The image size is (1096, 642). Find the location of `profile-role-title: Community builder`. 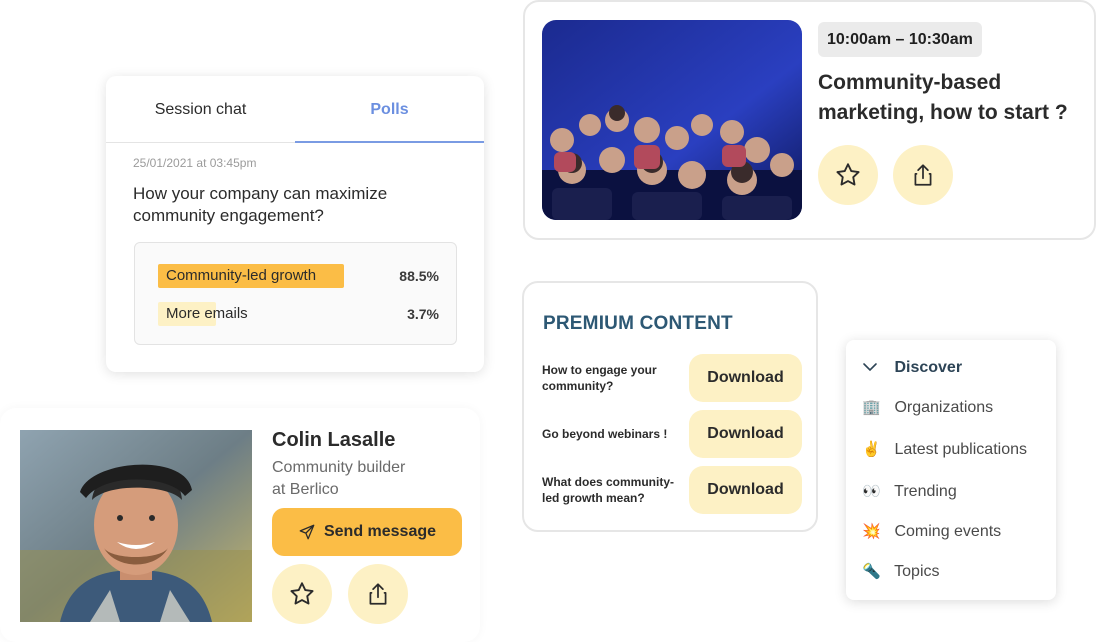

profile-role-title: Community builder is located at coordinates (339, 467).